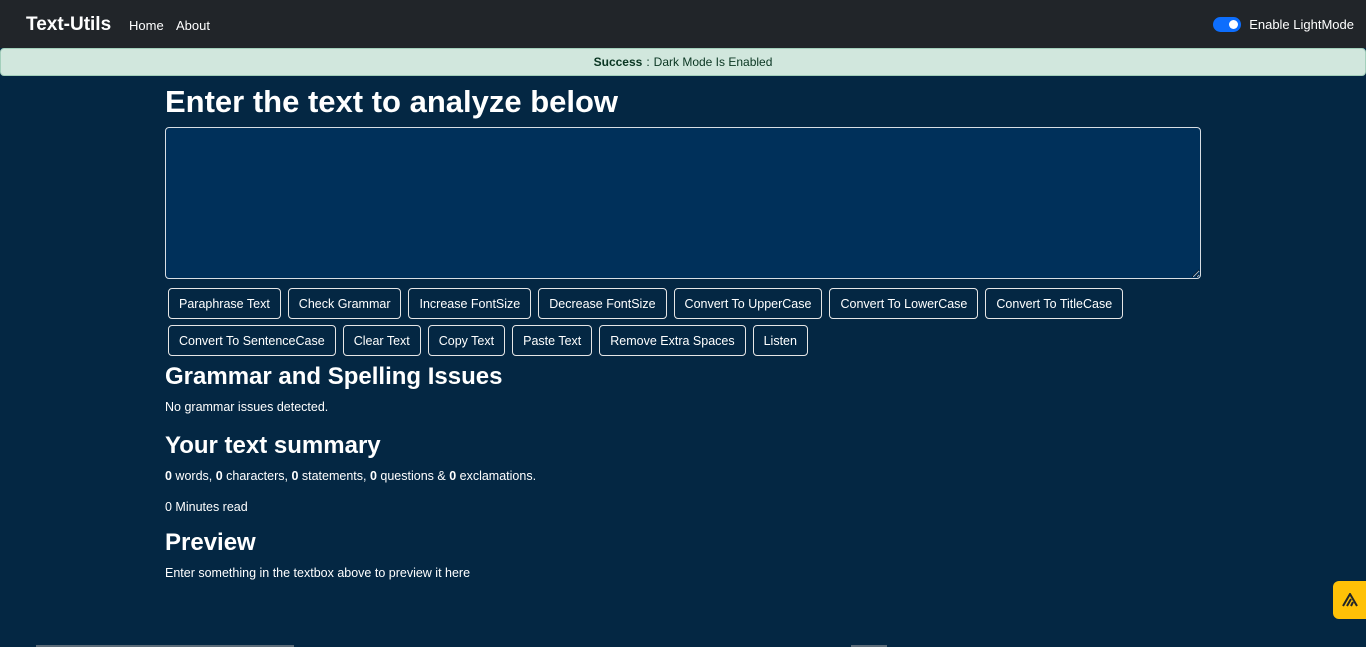 The width and height of the screenshot is (1366, 647). Describe the element at coordinates (392, 101) in the screenshot. I see `page-title: Enter the text to analyze below` at that location.